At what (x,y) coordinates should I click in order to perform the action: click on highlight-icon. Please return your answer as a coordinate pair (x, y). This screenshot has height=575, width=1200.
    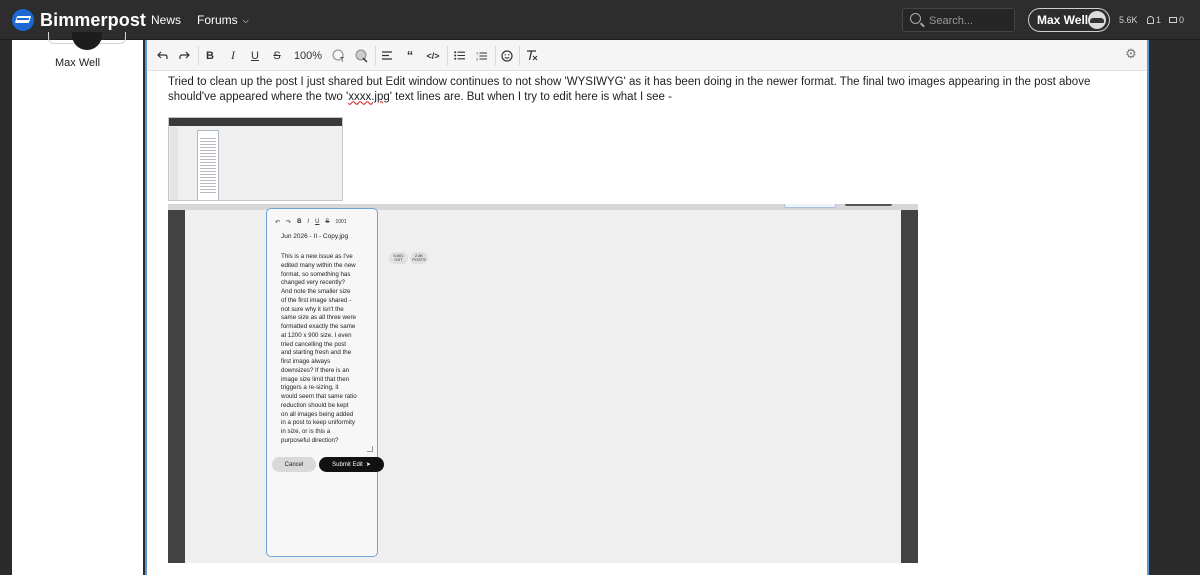
    Looking at the image, I should click on (361, 55).